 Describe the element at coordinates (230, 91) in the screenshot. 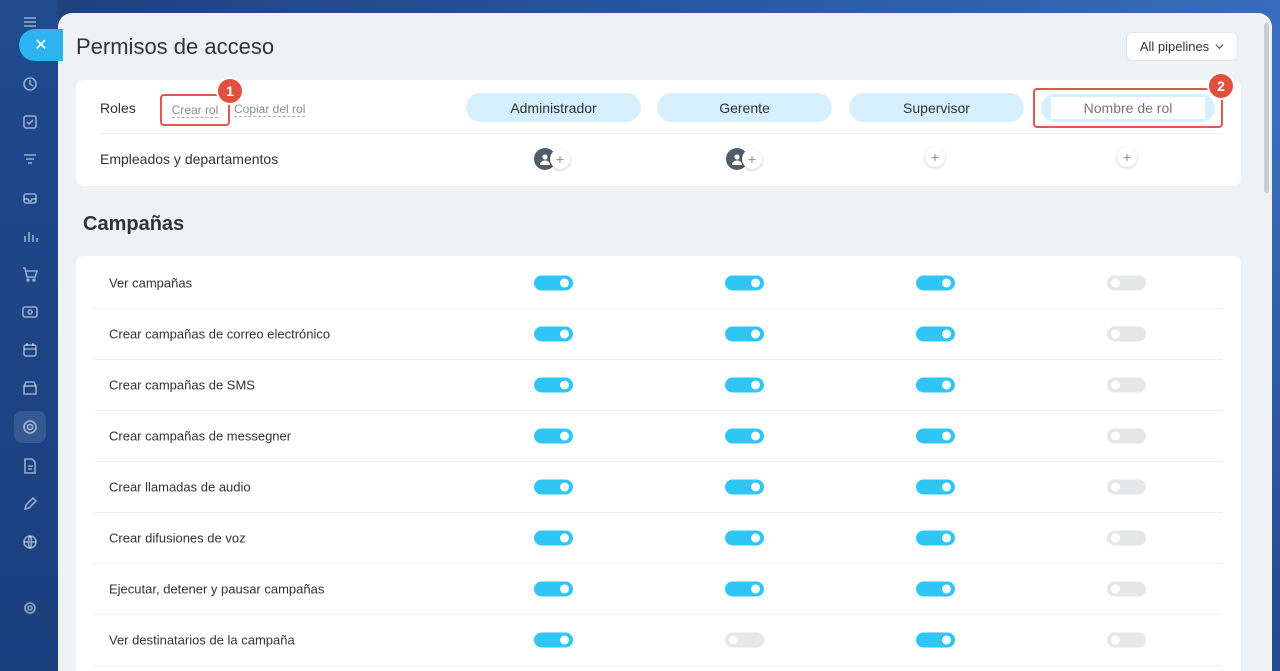

I see `step-badge-1: 1` at that location.